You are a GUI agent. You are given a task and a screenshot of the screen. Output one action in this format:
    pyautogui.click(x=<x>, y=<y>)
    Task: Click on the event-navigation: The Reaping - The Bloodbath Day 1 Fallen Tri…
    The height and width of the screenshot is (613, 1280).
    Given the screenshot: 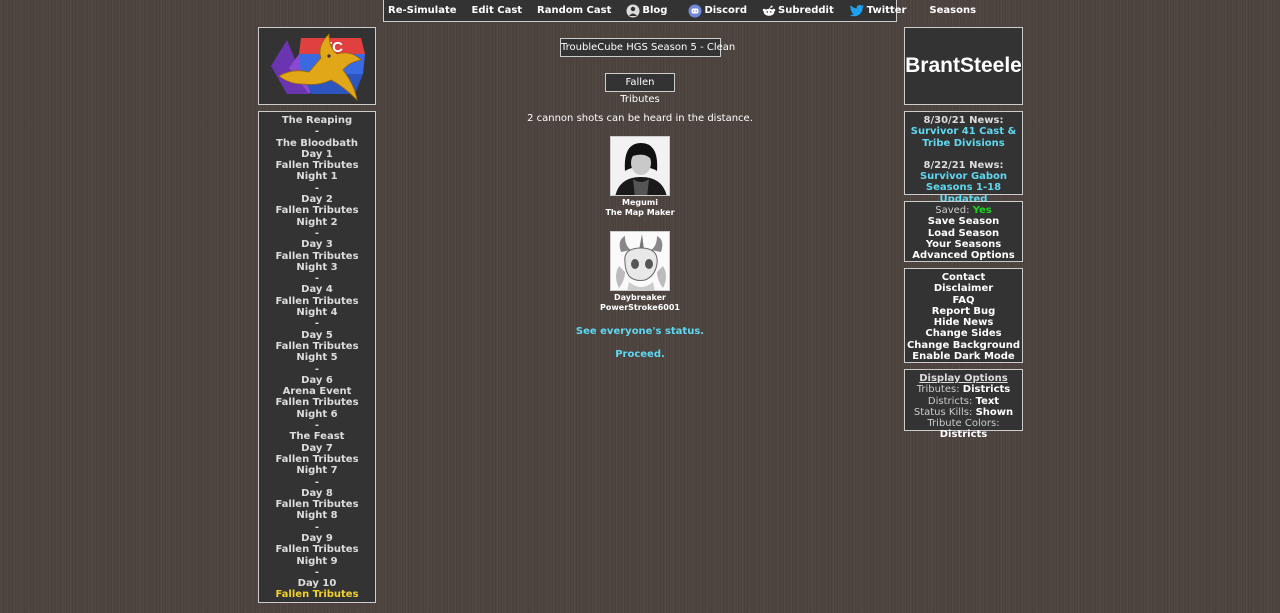 What is the action you would take?
    pyautogui.click(x=317, y=357)
    